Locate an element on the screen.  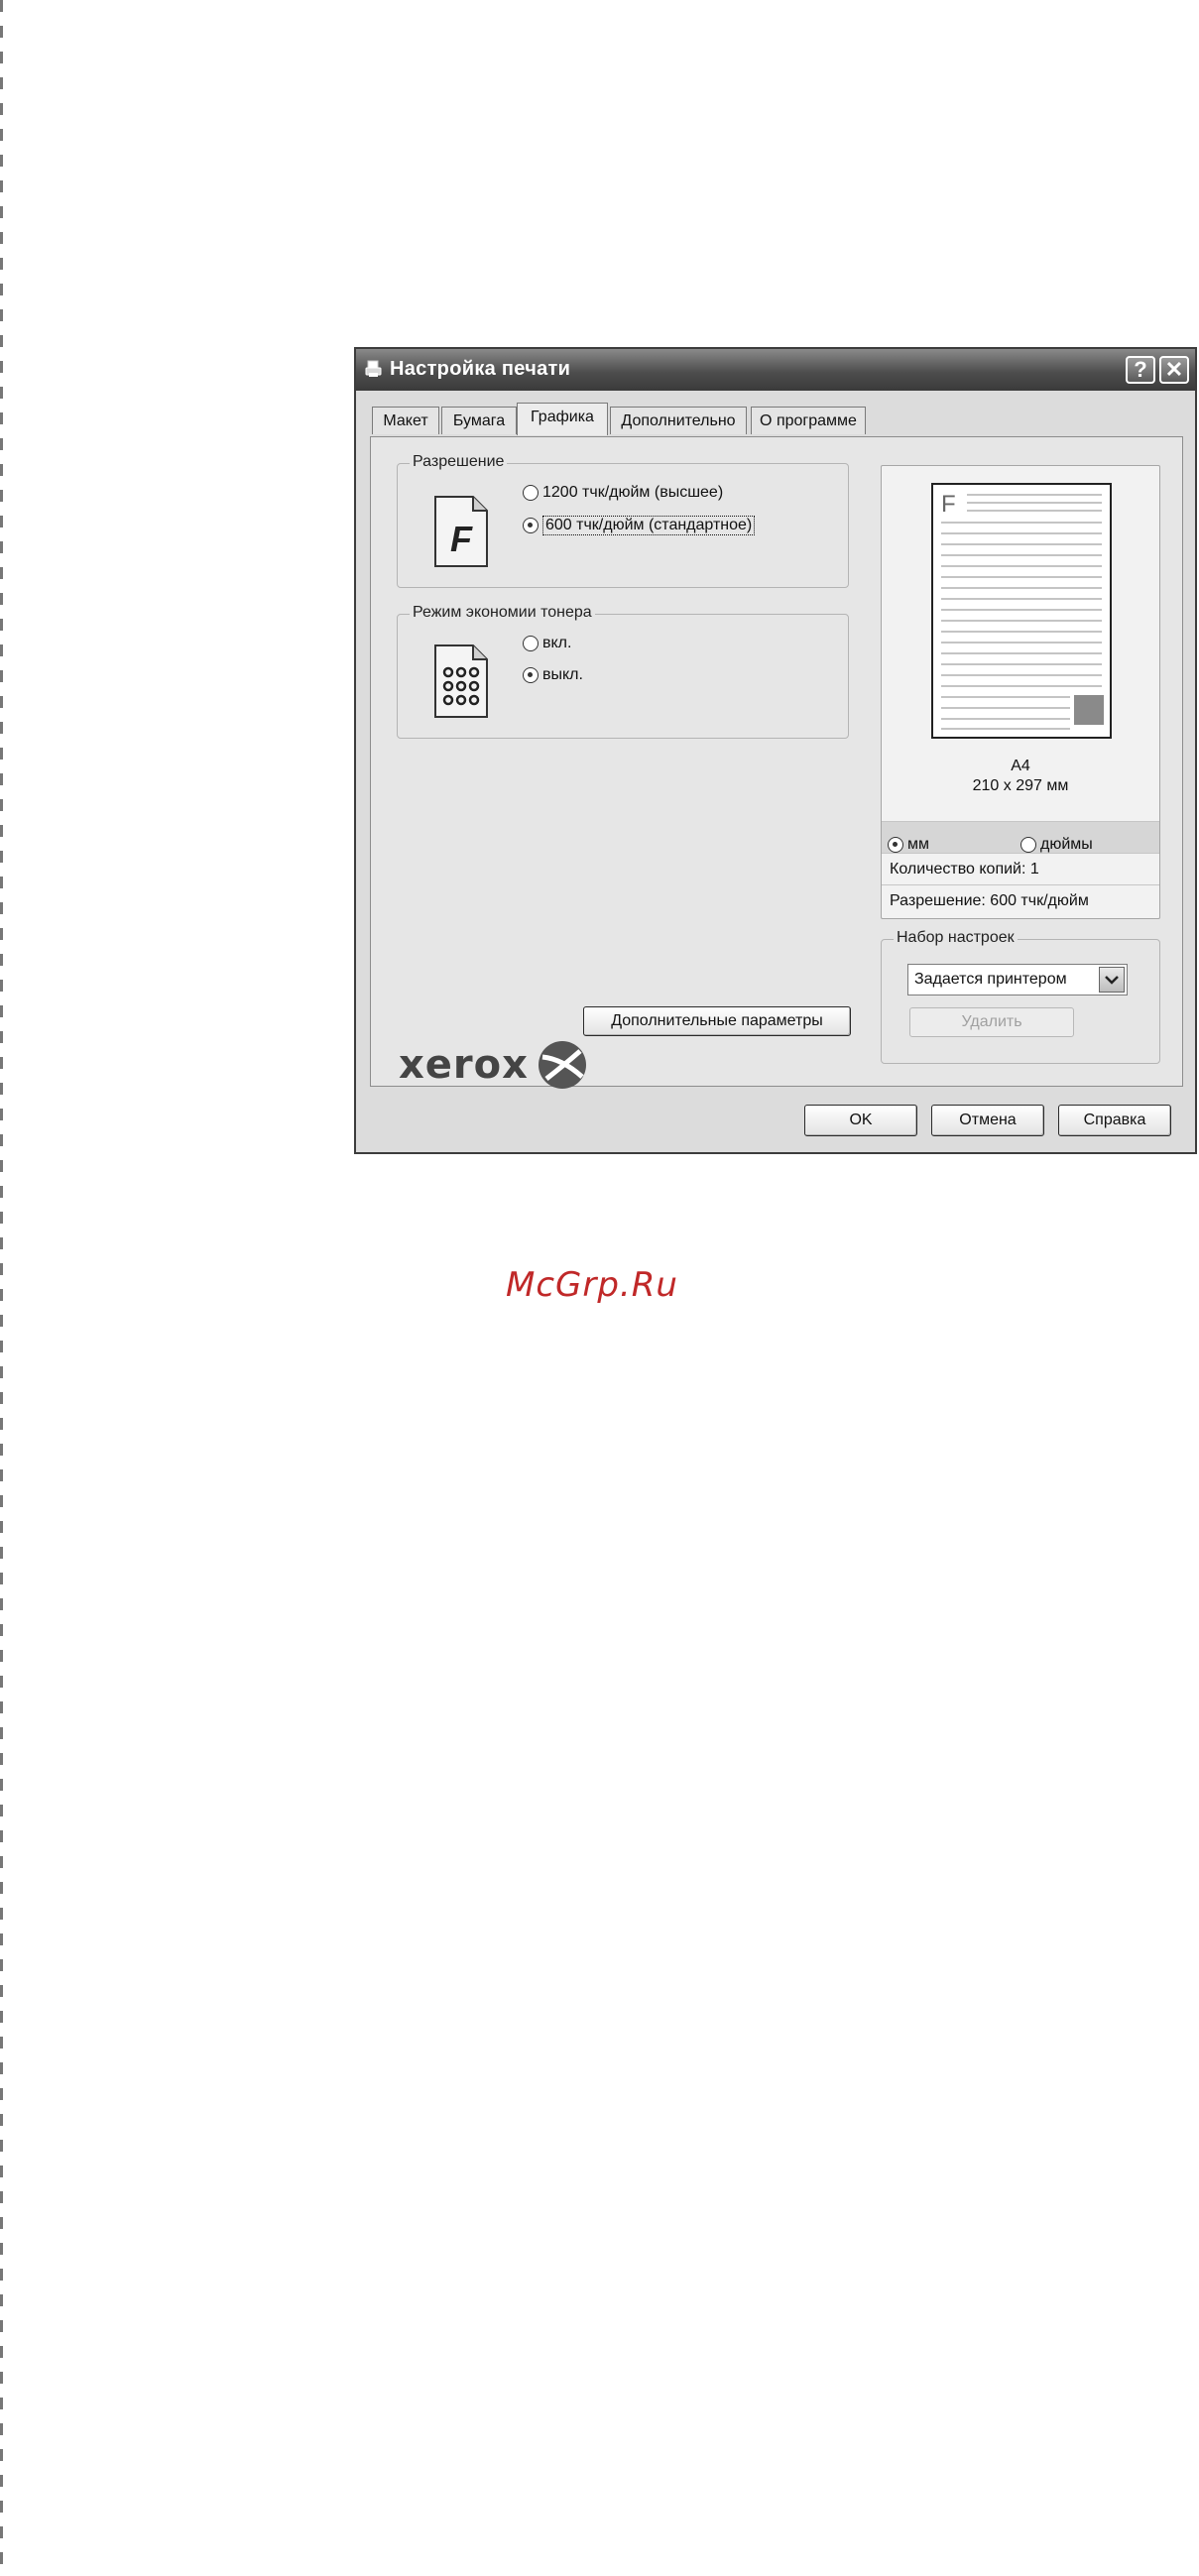
xerox-sphere-icon is located at coordinates (562, 1065).